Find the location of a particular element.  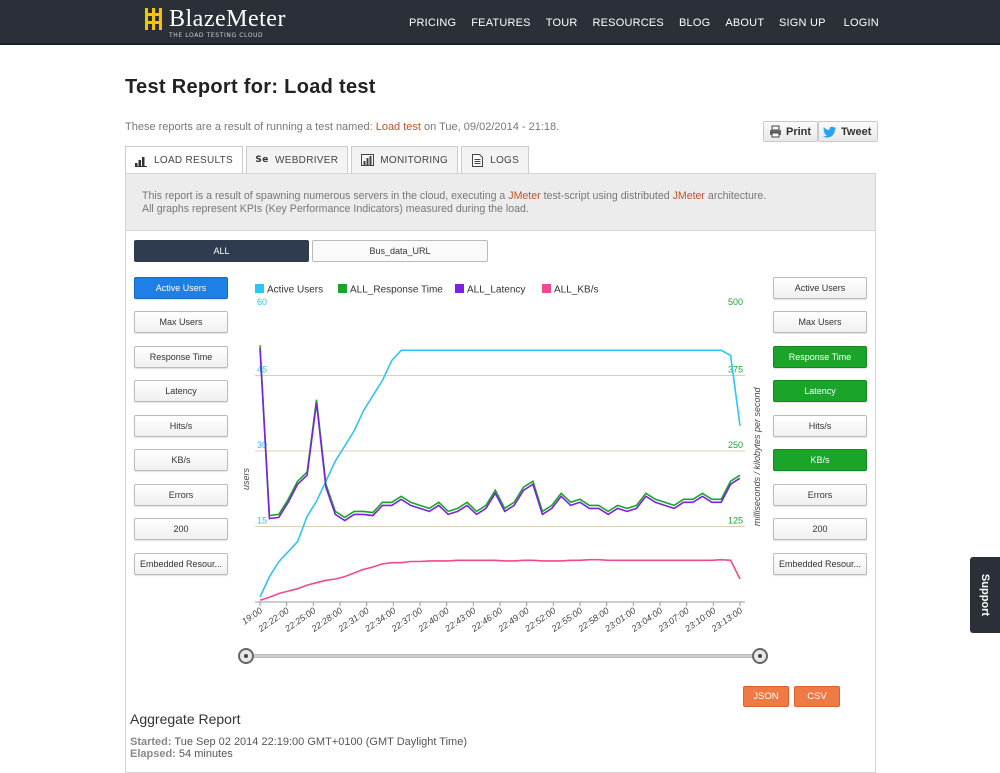

notice-text: architecture. is located at coordinates (737, 196).